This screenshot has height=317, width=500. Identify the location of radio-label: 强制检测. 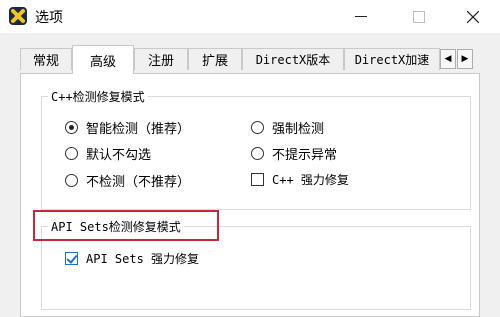
(298, 129).